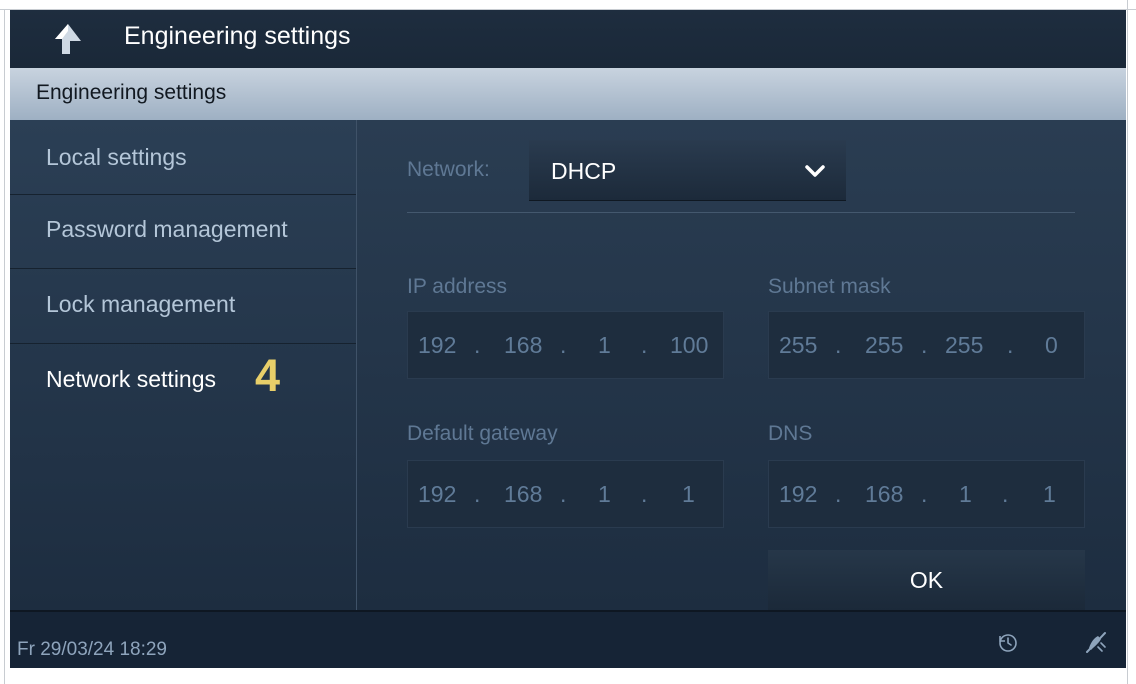  I want to click on sidebar-item-network-settings: Network settings 4, so click(183, 381).